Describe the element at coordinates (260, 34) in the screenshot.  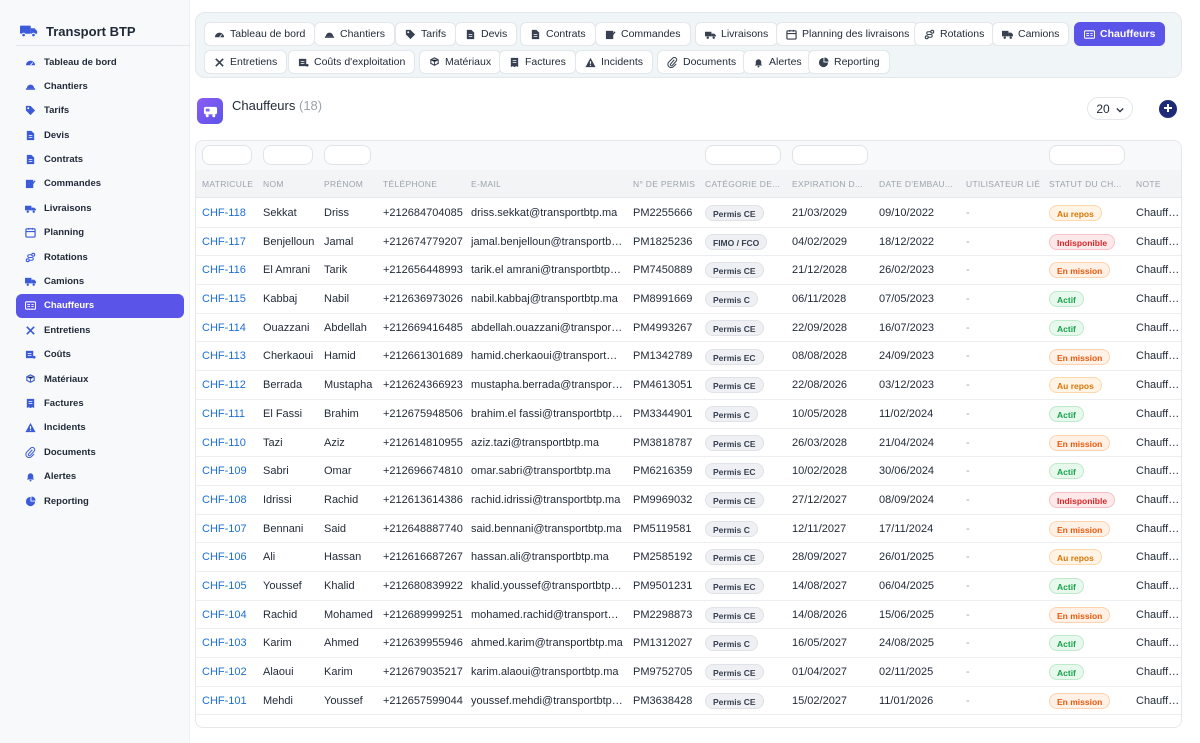
I see `tab-tableau-de-bord: Tableau de bord` at that location.